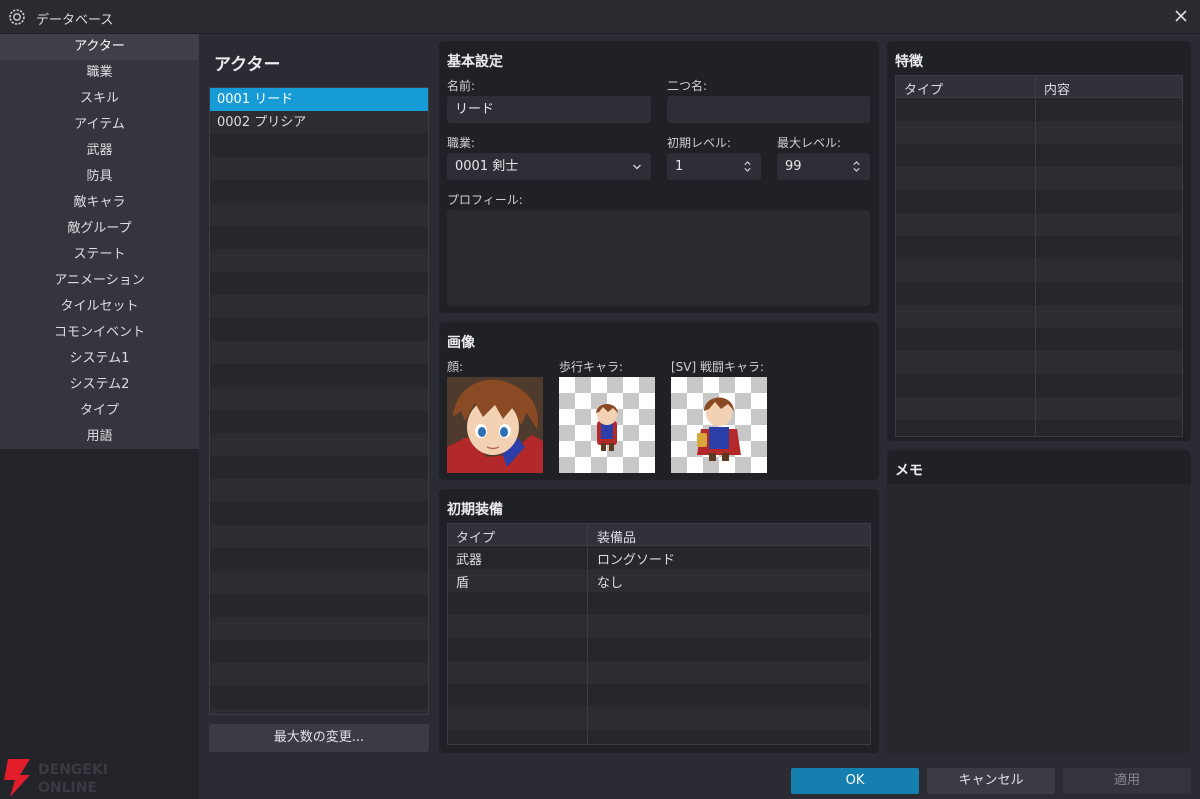  What do you see at coordinates (99, 333) in the screenshot?
I see `sidebar-item-common-events: コモンイベント` at bounding box center [99, 333].